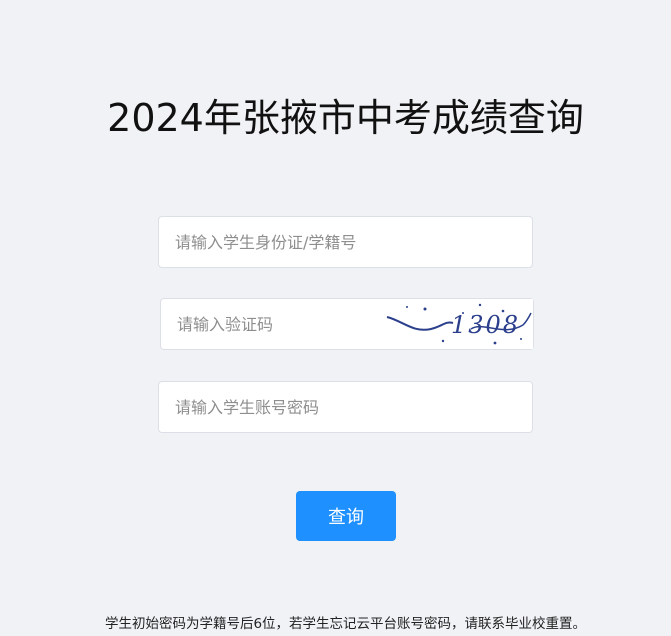 The width and height of the screenshot is (671, 636). I want to click on password-field-wrapper, so click(345, 407).